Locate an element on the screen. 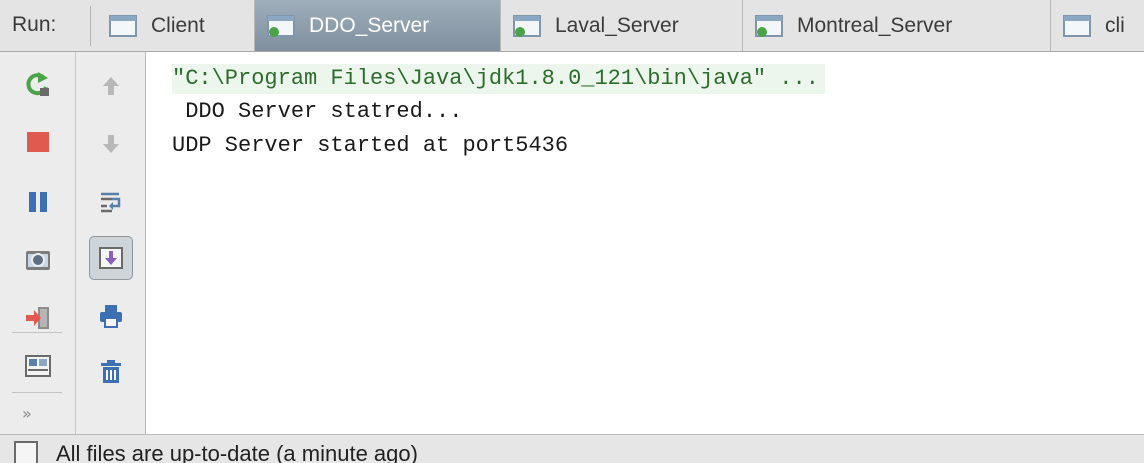 This screenshot has width=1144, height=463. print-button is located at coordinates (111, 316).